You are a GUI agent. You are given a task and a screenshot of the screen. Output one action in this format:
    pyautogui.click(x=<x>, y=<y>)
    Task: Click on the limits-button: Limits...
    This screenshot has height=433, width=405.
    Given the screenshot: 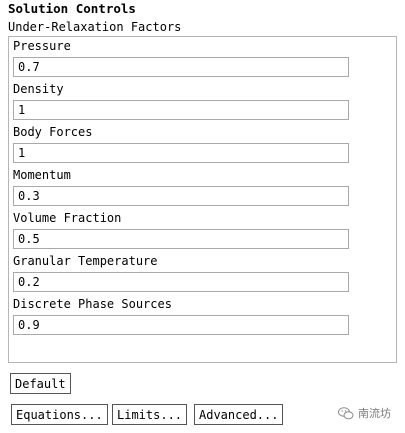 What is the action you would take?
    pyautogui.click(x=150, y=414)
    